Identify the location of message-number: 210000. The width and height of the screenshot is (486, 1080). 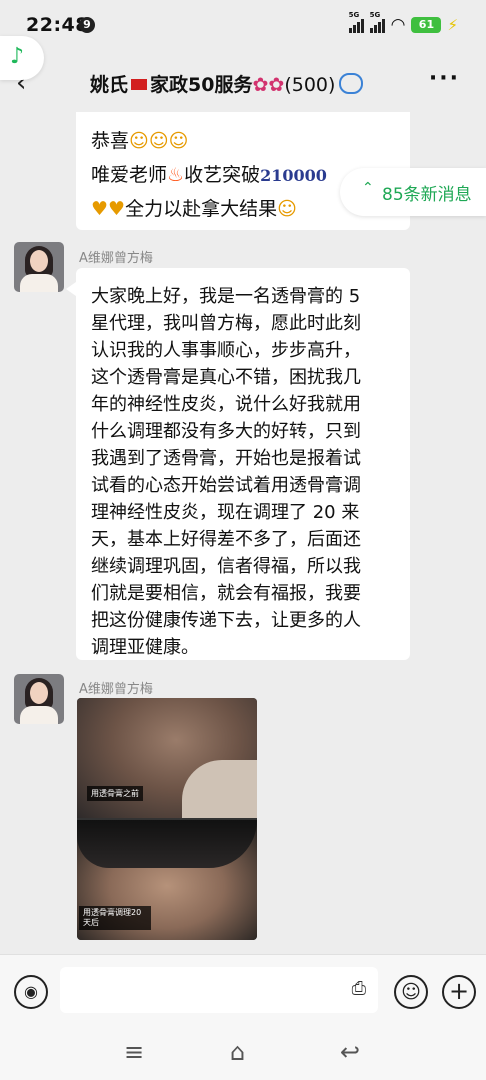
(293, 175).